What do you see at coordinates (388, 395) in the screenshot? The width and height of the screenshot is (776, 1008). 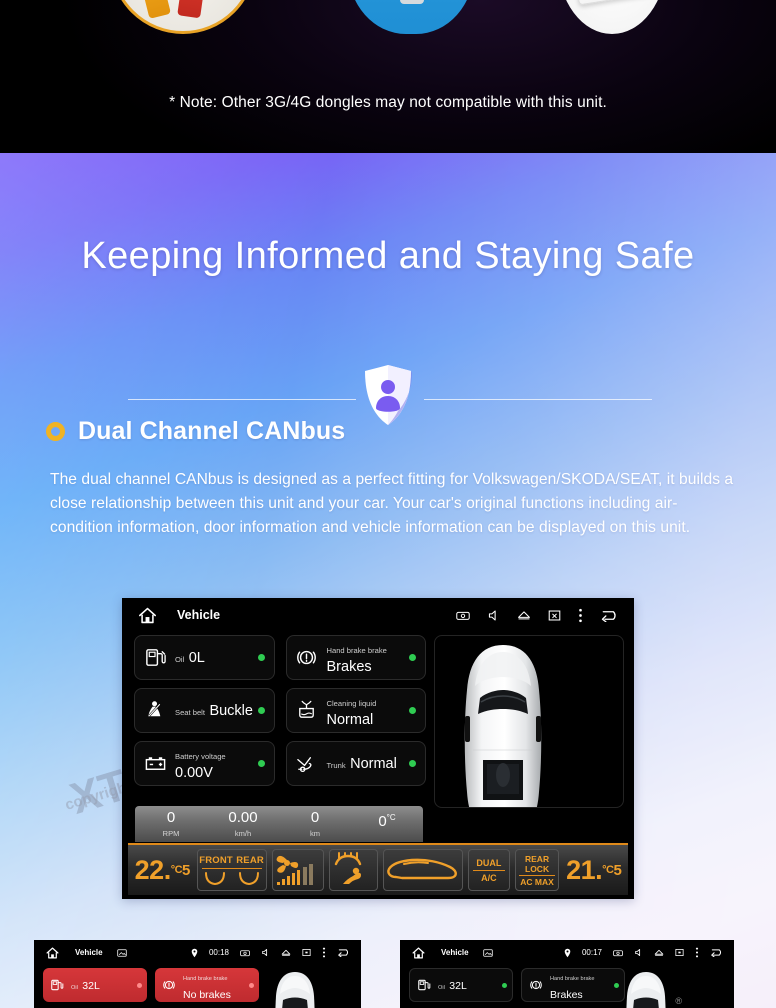 I see `shield-lock-icon` at bounding box center [388, 395].